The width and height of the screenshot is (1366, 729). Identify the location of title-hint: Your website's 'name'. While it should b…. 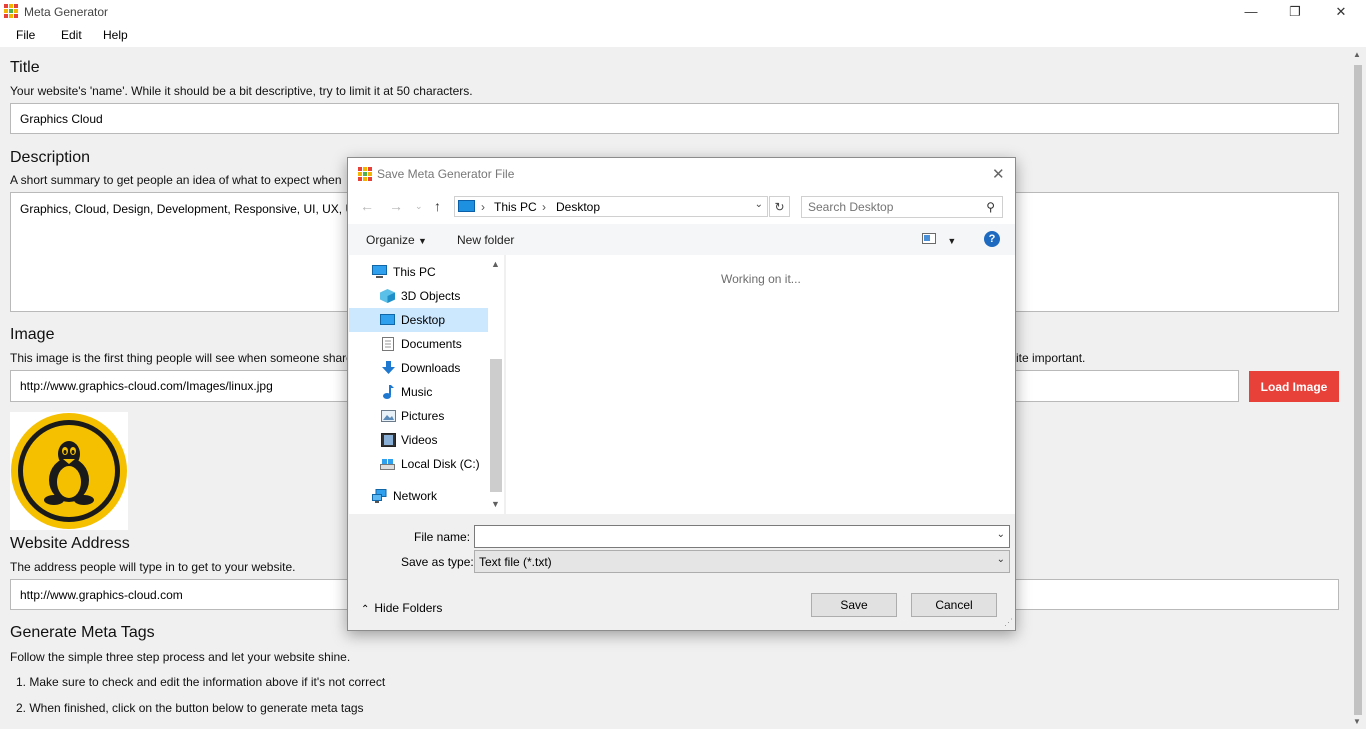
(241, 91).